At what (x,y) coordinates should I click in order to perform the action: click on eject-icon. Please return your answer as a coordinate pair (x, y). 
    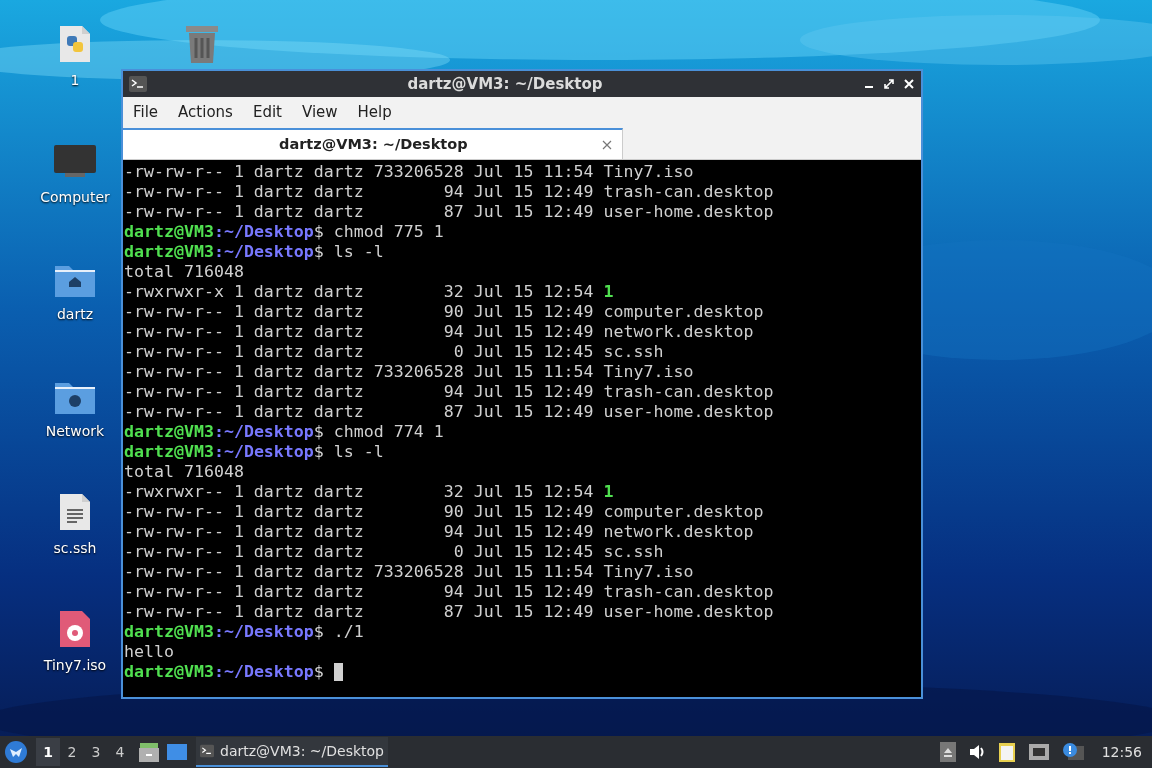
    Looking at the image, I should click on (947, 752).